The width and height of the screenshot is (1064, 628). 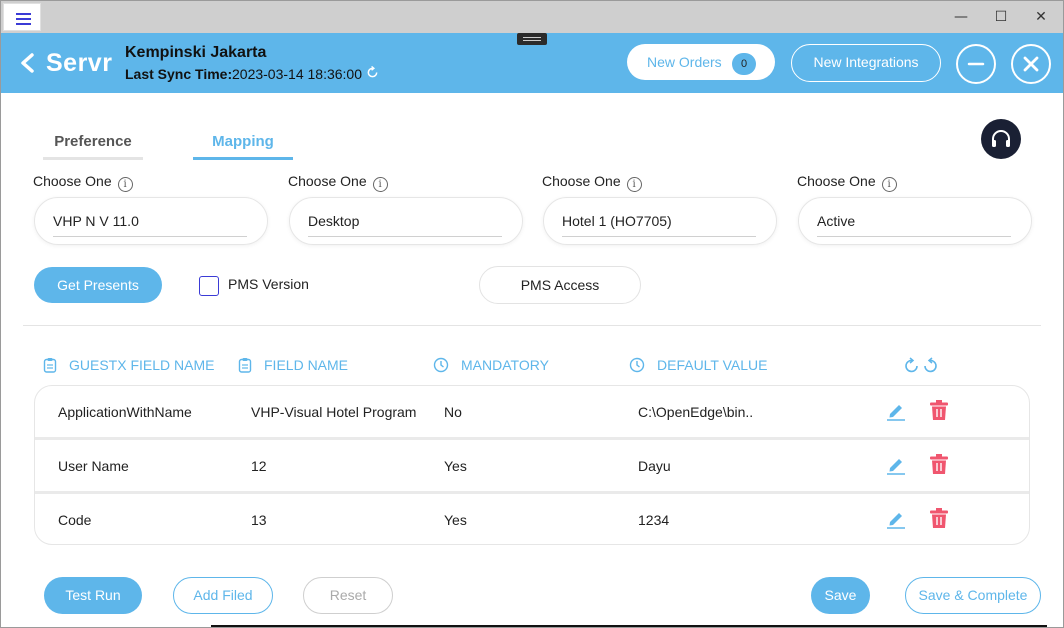 I want to click on cell-default-value: Dayu, so click(x=654, y=466).